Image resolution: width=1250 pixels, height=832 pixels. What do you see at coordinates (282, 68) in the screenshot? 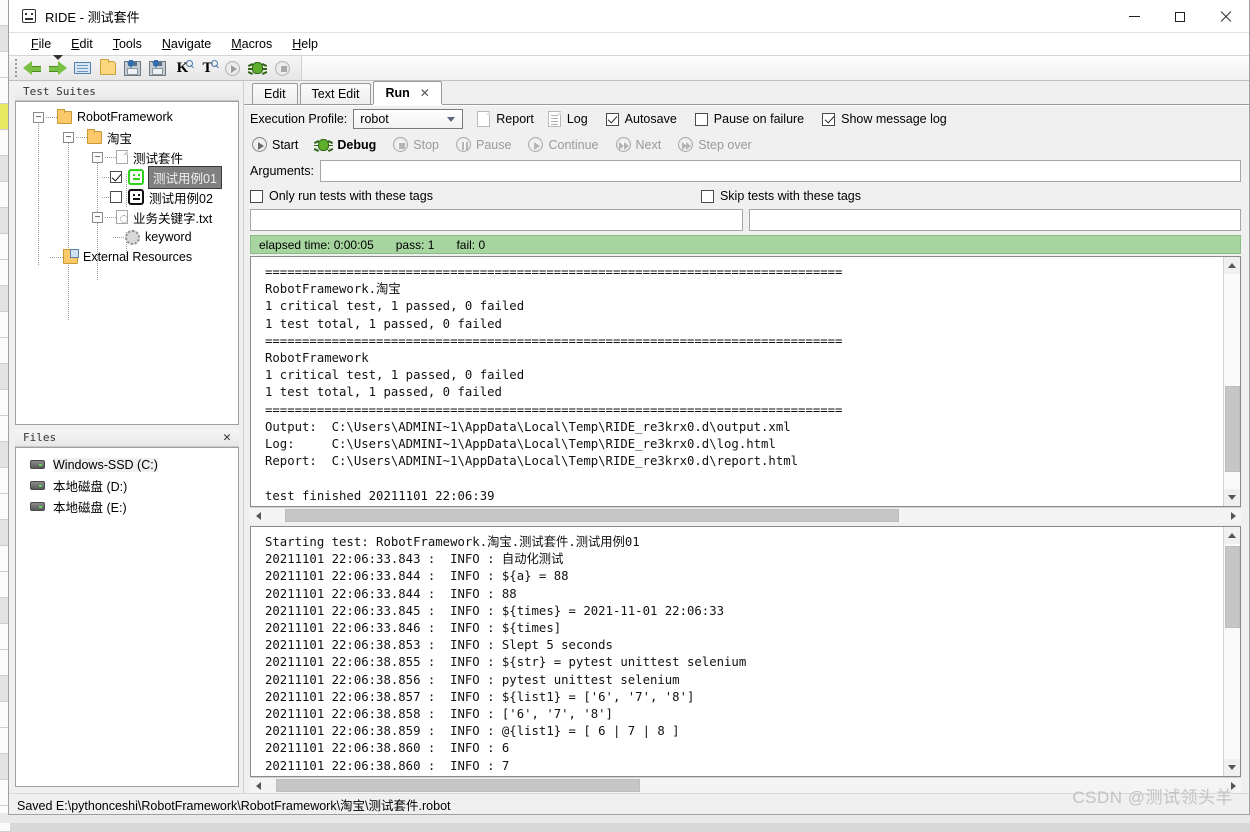
I see `toolbar-stop-button` at bounding box center [282, 68].